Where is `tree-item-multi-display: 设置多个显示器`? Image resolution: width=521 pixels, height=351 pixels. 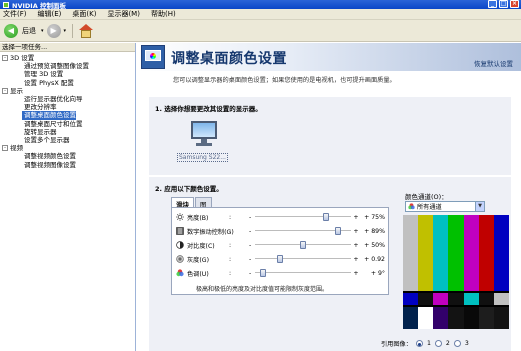 tree-item-multi-display: 设置多个显示器 is located at coordinates (68, 140).